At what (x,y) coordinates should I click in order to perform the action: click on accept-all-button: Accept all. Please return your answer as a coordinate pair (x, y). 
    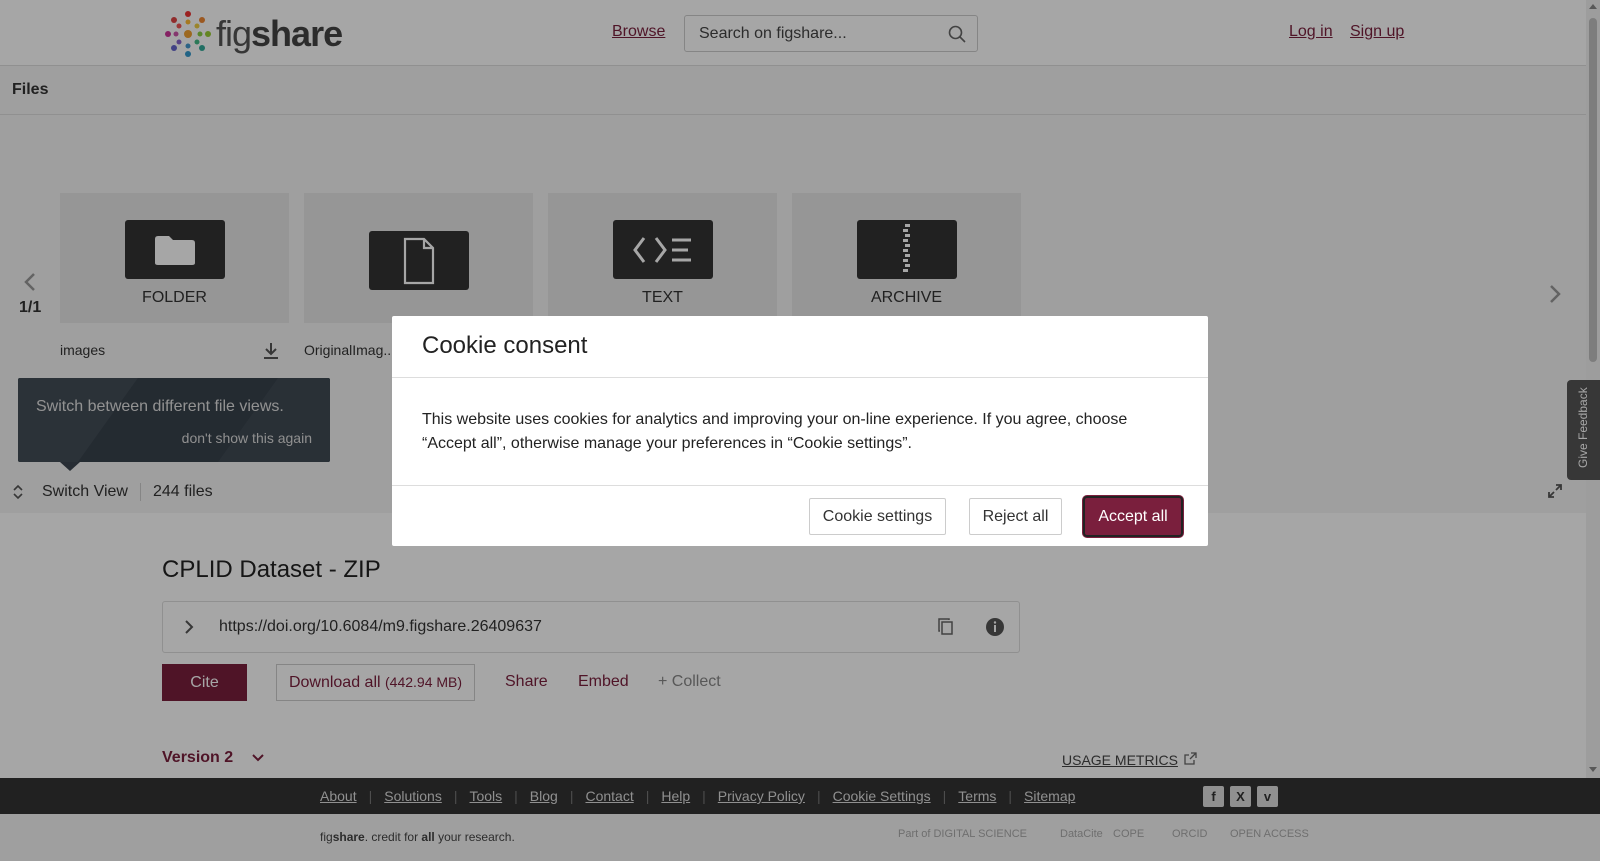
    Looking at the image, I should click on (1133, 516).